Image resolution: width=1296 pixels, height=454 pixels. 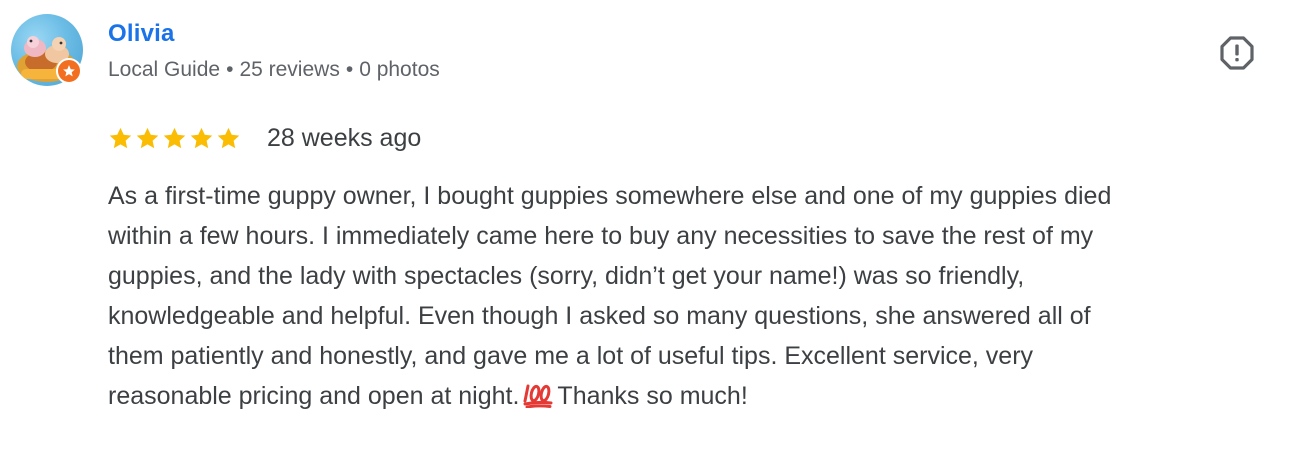 I want to click on review-time: 28 weeks ago, so click(x=344, y=137).